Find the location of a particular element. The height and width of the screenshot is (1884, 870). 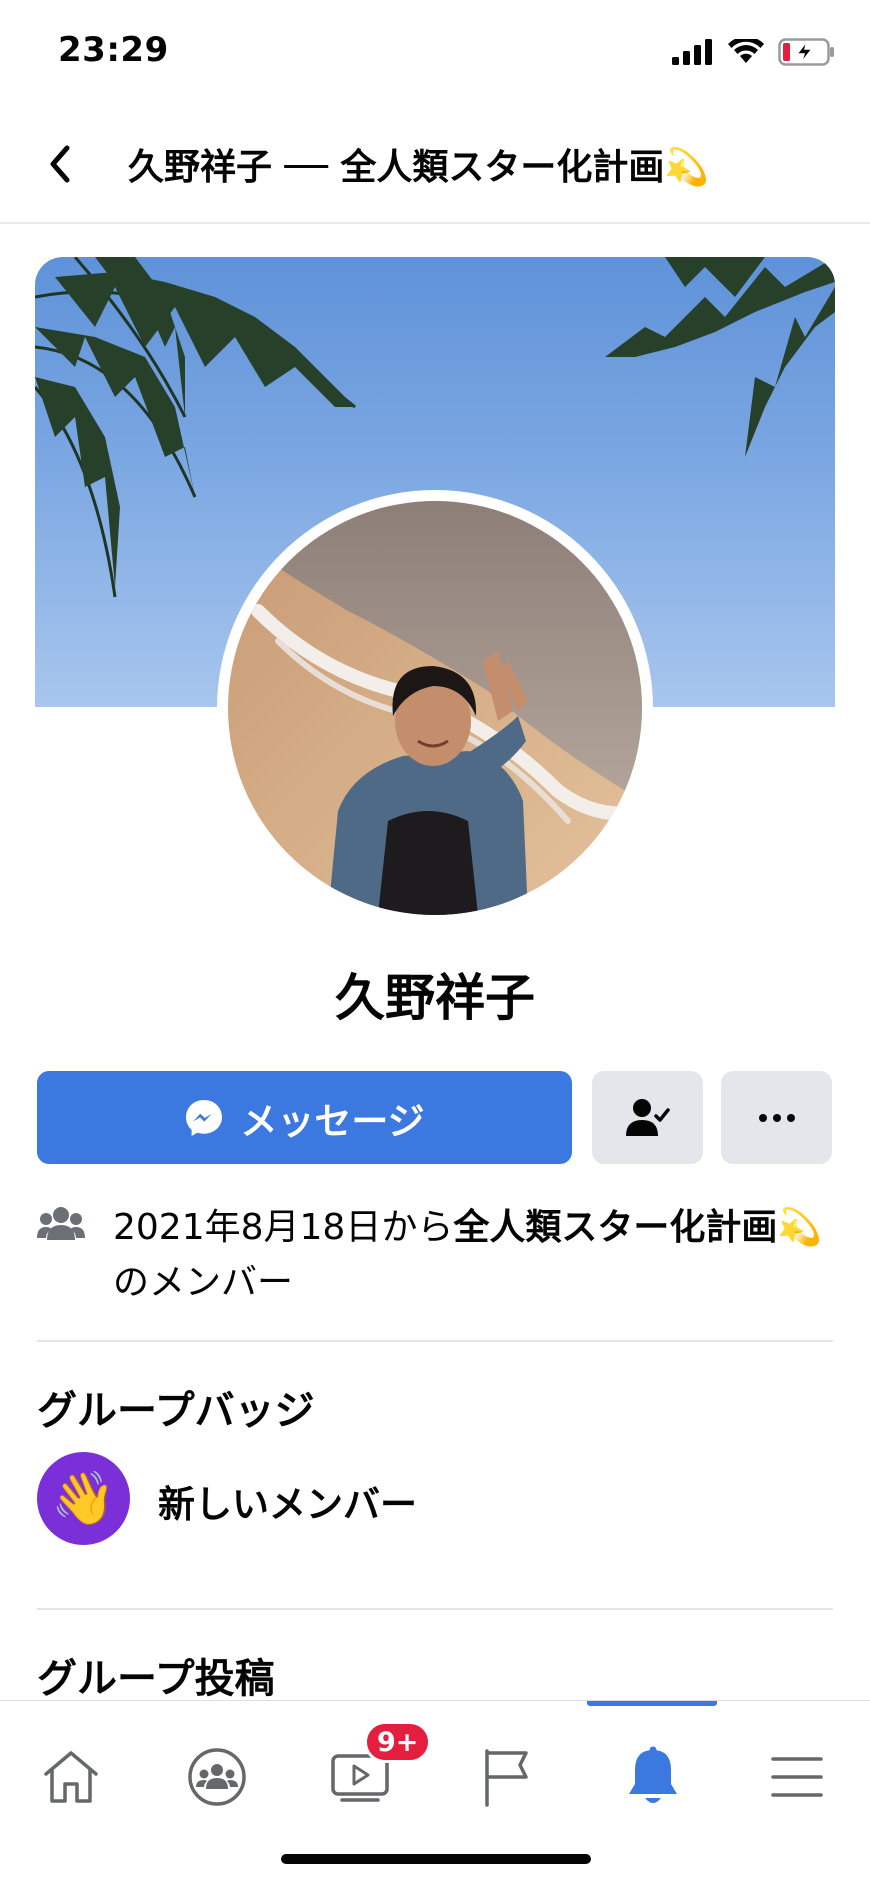

avatar is located at coordinates (435, 708).